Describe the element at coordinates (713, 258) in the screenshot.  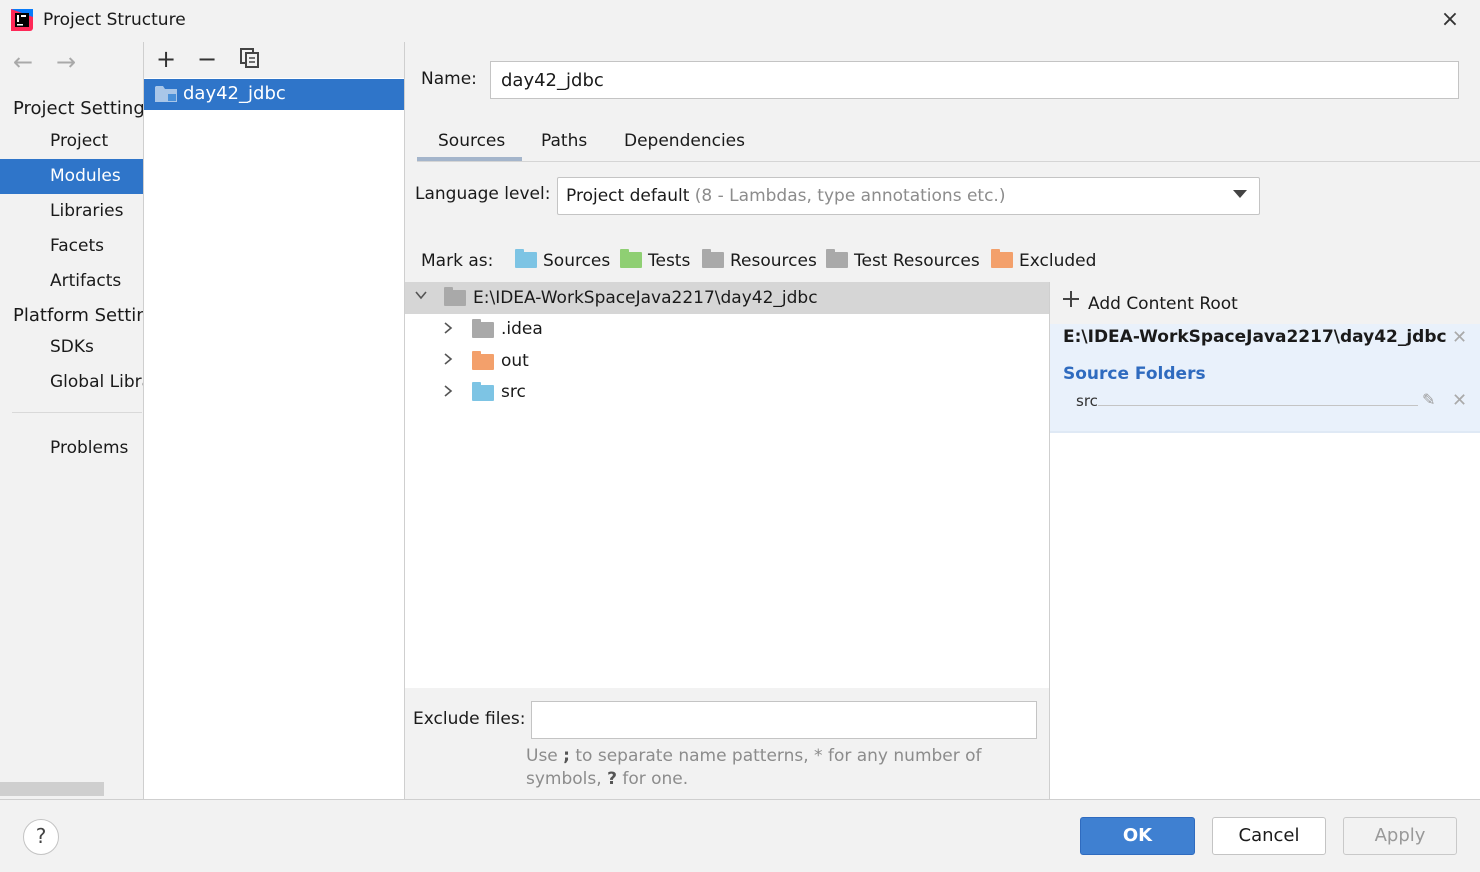
I see `resources-folder-icon` at that location.